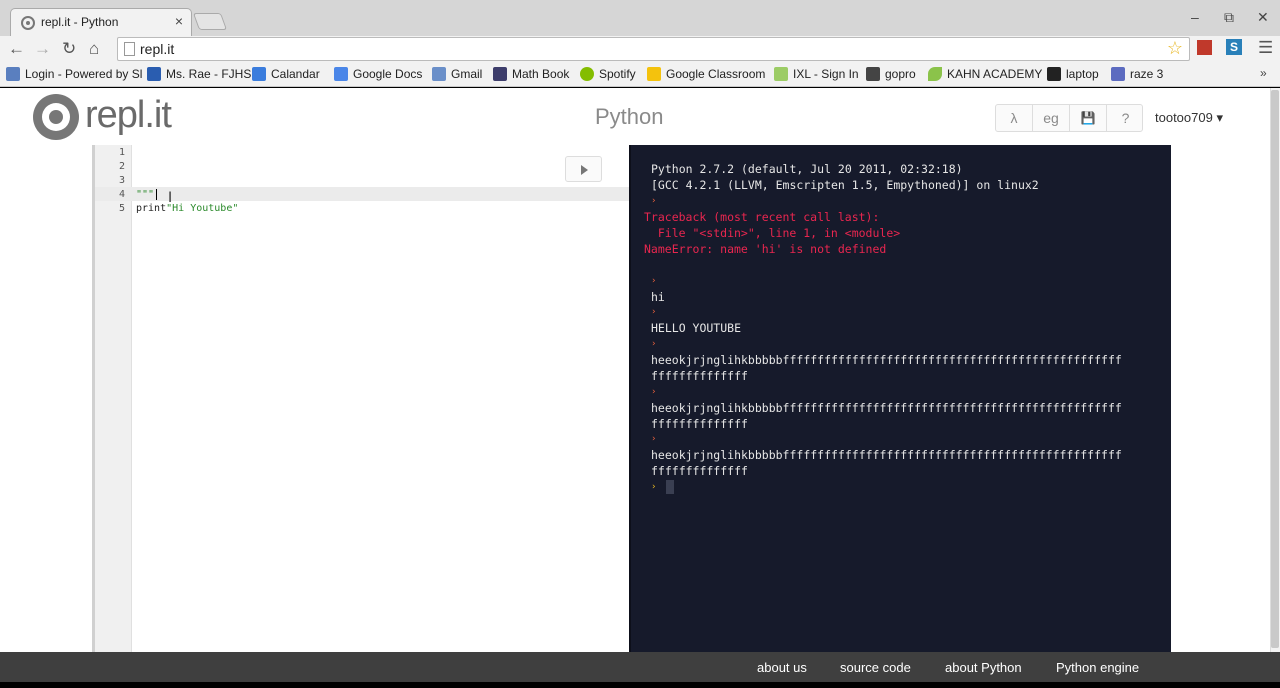 The image size is (1280, 688). Describe the element at coordinates (617, 74) in the screenshot. I see `bookmark-label: Spotify` at that location.